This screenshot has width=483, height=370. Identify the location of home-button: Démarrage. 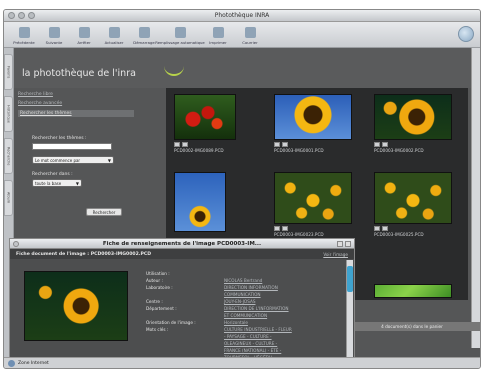
(144, 36).